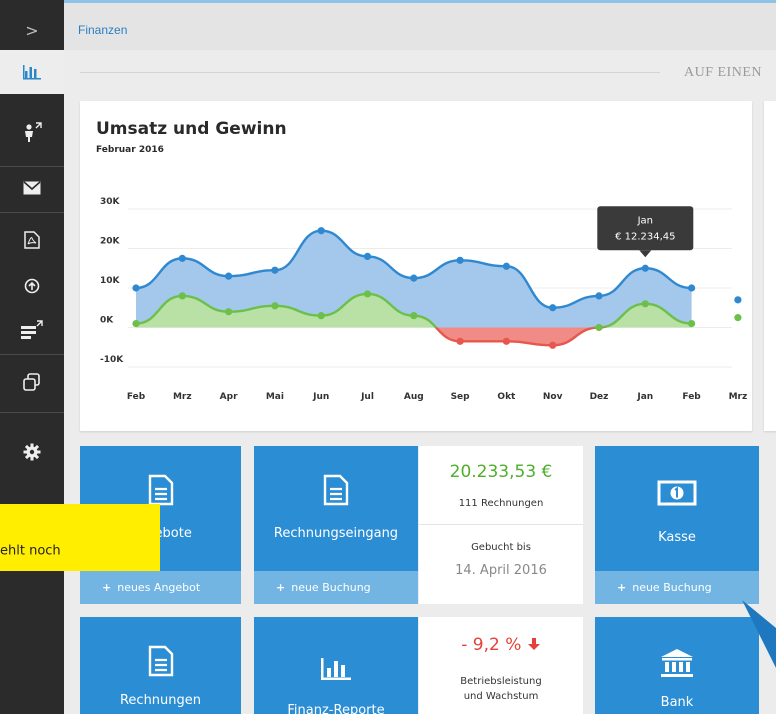 The width and height of the screenshot is (776, 714). I want to click on section-title: AUF EINEN, so click(723, 72).